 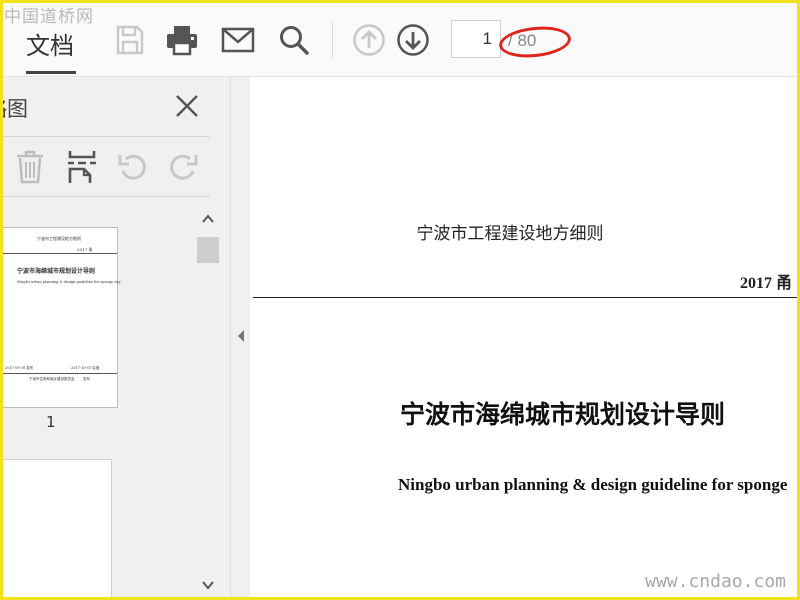 I want to click on chevron-down-icon, so click(x=208, y=585).